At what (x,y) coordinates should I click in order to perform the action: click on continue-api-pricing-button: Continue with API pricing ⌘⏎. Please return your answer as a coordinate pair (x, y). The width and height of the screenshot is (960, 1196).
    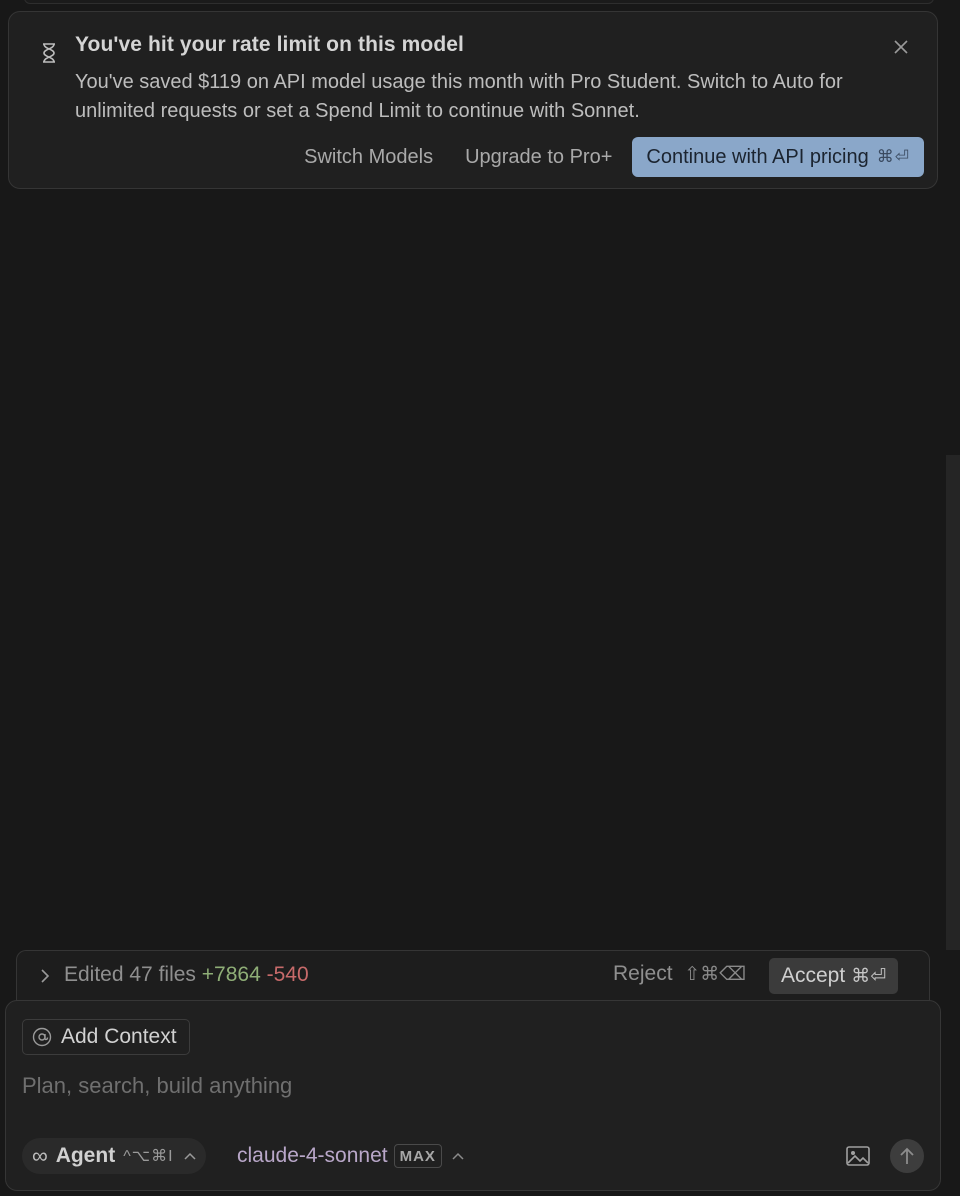
    Looking at the image, I should click on (778, 157).